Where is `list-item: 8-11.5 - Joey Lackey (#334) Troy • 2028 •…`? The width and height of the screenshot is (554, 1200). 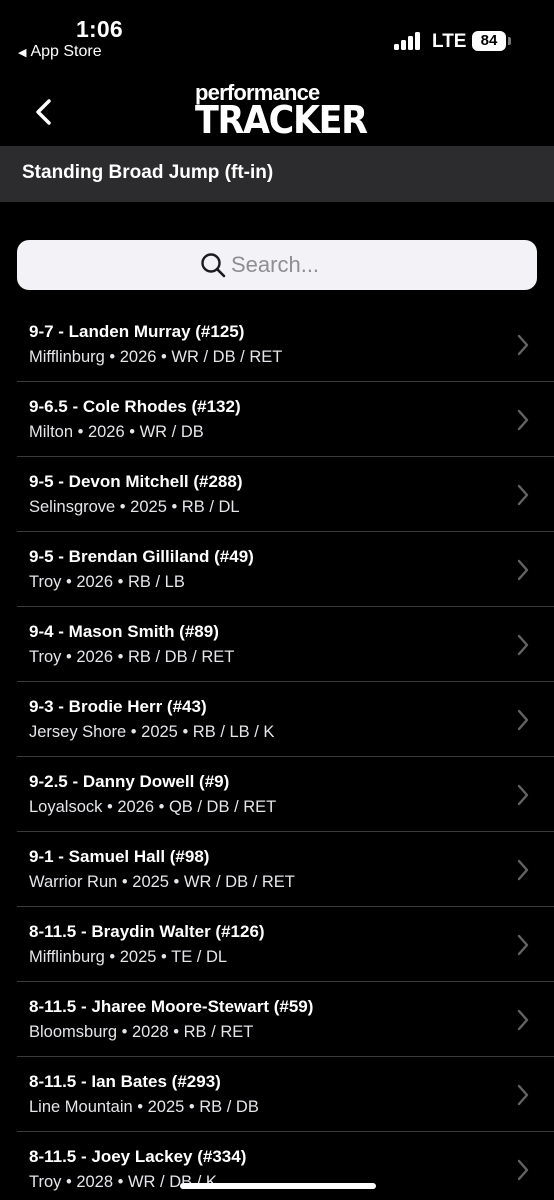
list-item: 8-11.5 - Joey Lackey (#334) Troy • 2028 •… is located at coordinates (277, 1166).